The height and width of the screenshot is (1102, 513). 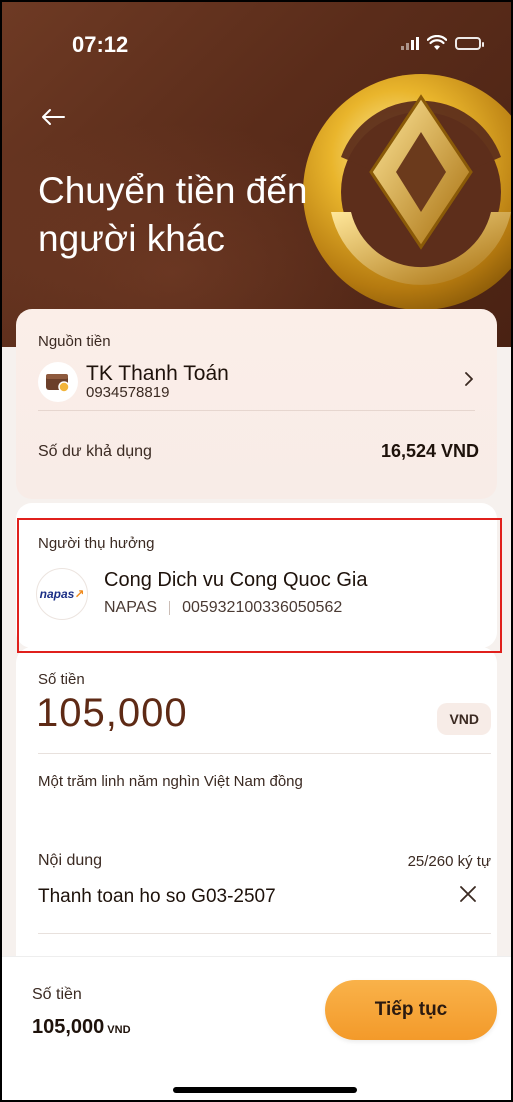 I want to click on amount-input: 105,000, so click(x=112, y=713).